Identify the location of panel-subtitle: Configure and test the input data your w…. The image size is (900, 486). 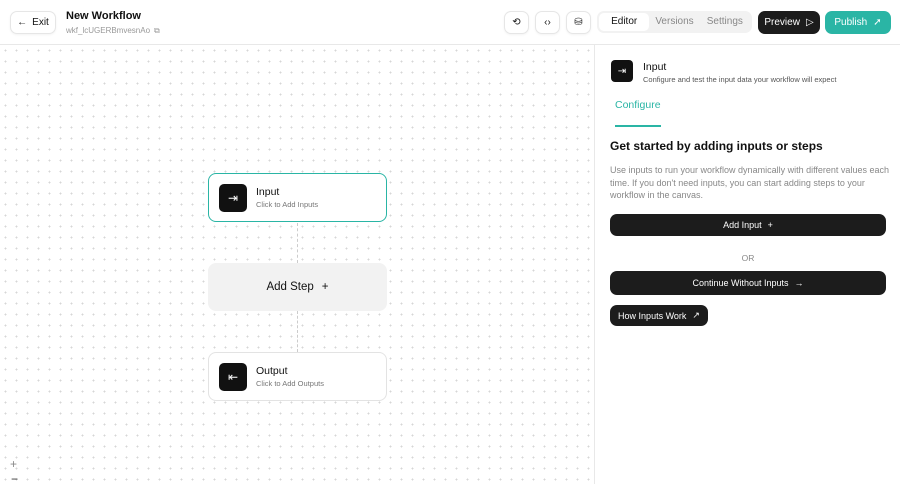
(740, 79).